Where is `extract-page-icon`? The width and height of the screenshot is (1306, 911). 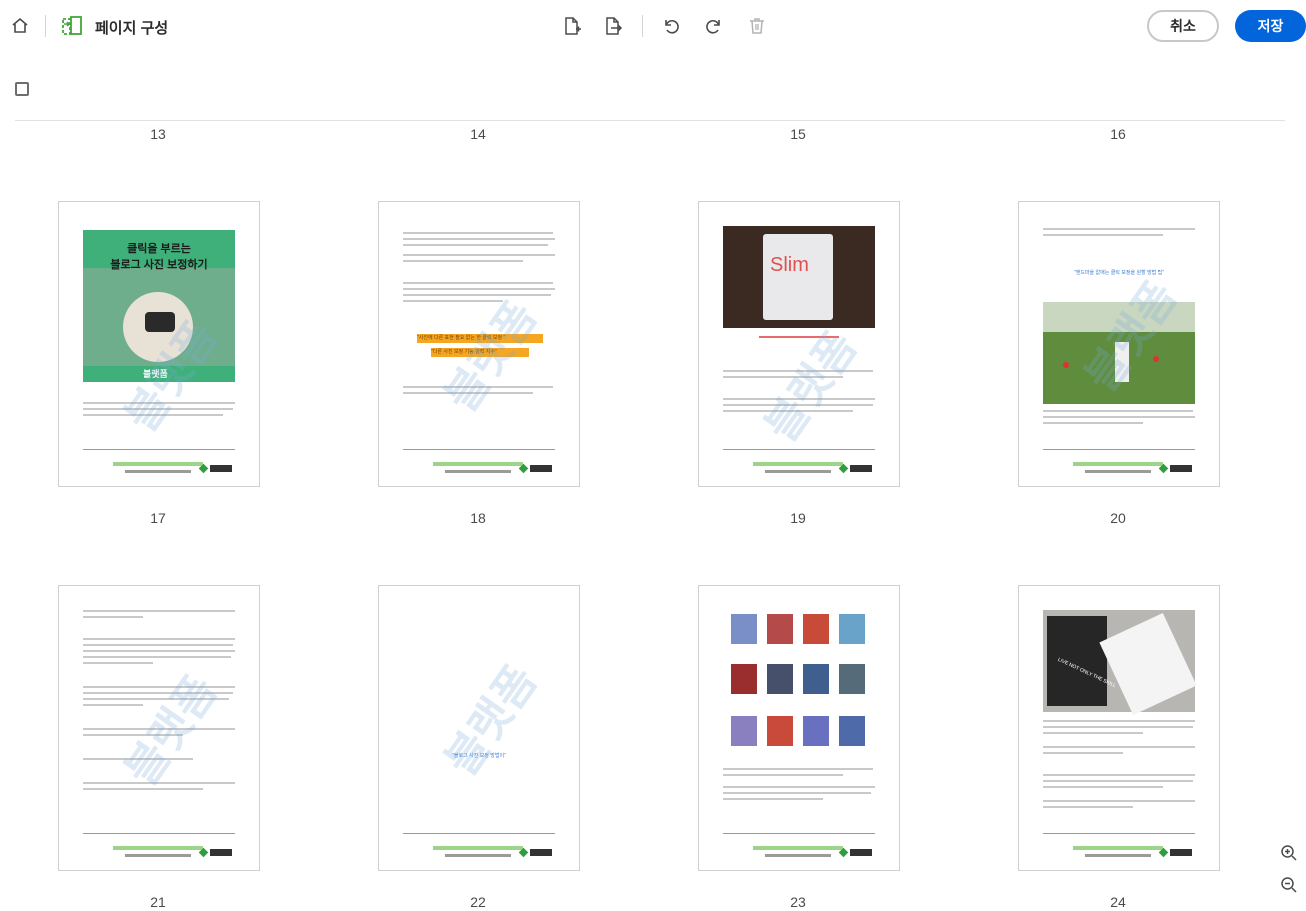
extract-page-icon is located at coordinates (613, 26).